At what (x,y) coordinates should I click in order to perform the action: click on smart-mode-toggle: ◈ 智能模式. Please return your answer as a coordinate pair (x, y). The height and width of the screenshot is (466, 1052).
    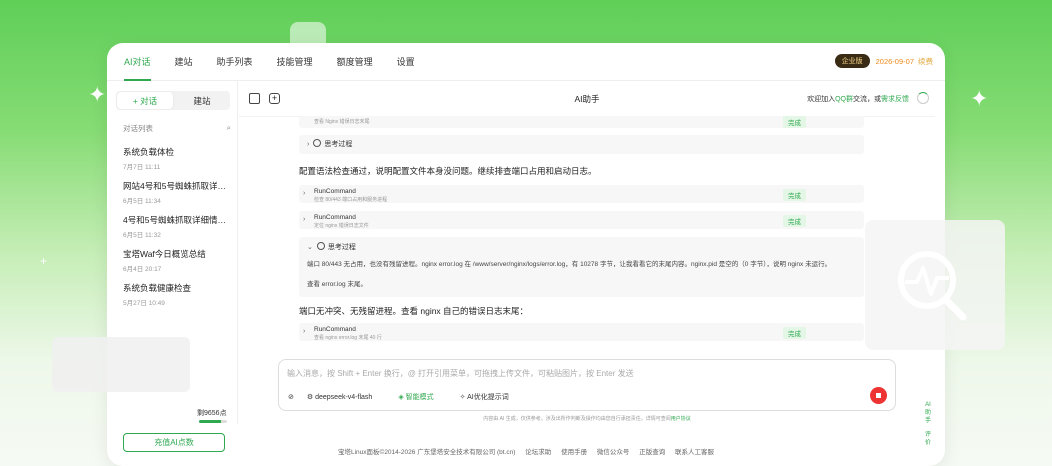
    Looking at the image, I should click on (422, 397).